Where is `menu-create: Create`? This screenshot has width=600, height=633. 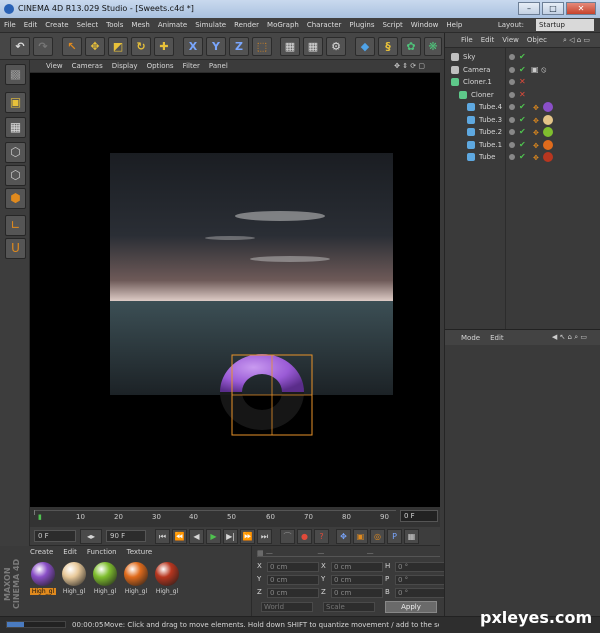
menu-create: Create is located at coordinates (56, 25).